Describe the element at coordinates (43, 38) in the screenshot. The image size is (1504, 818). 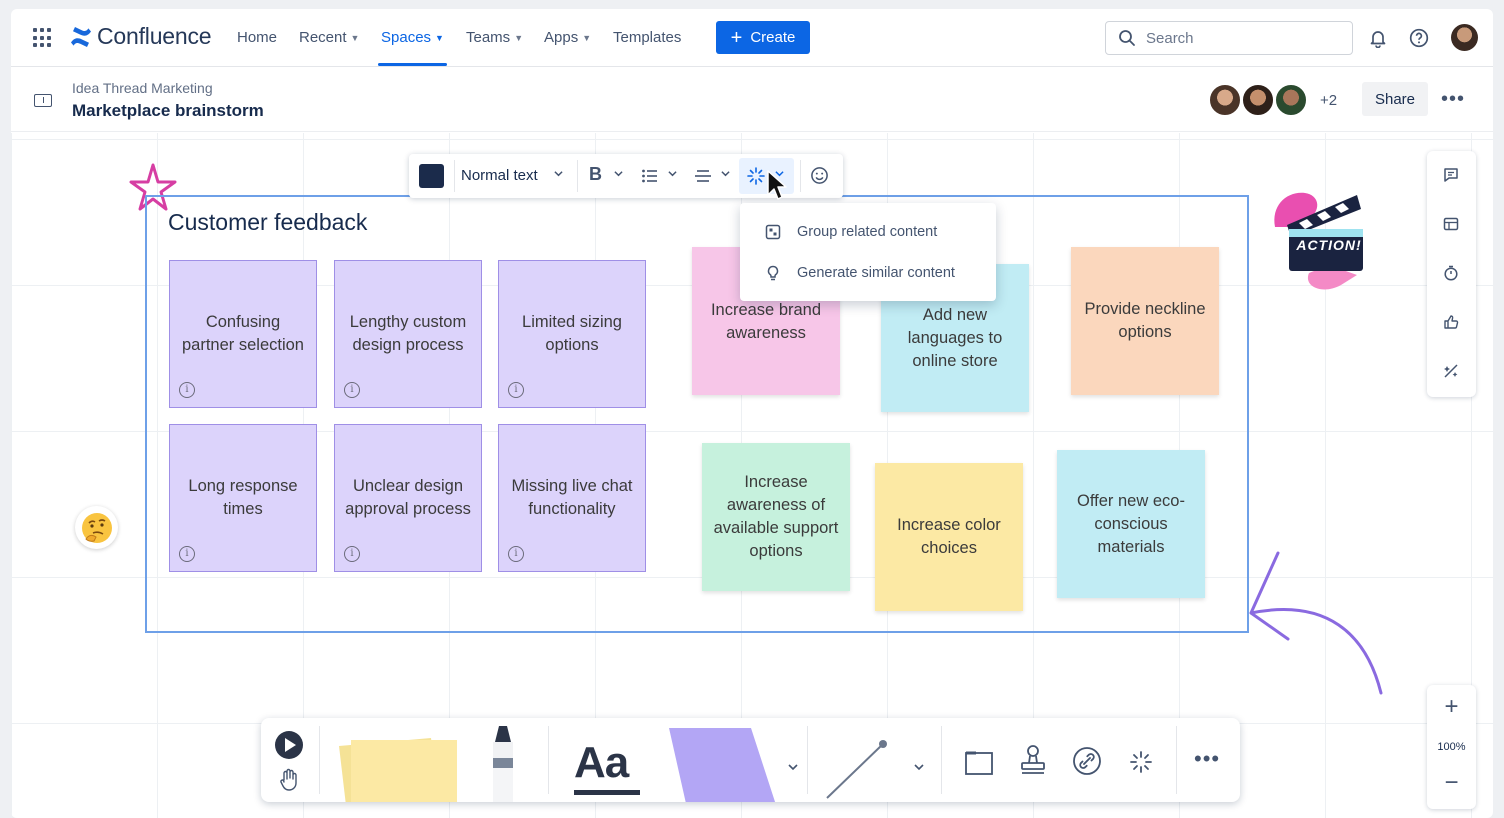
I see `app-switcher-icon` at that location.